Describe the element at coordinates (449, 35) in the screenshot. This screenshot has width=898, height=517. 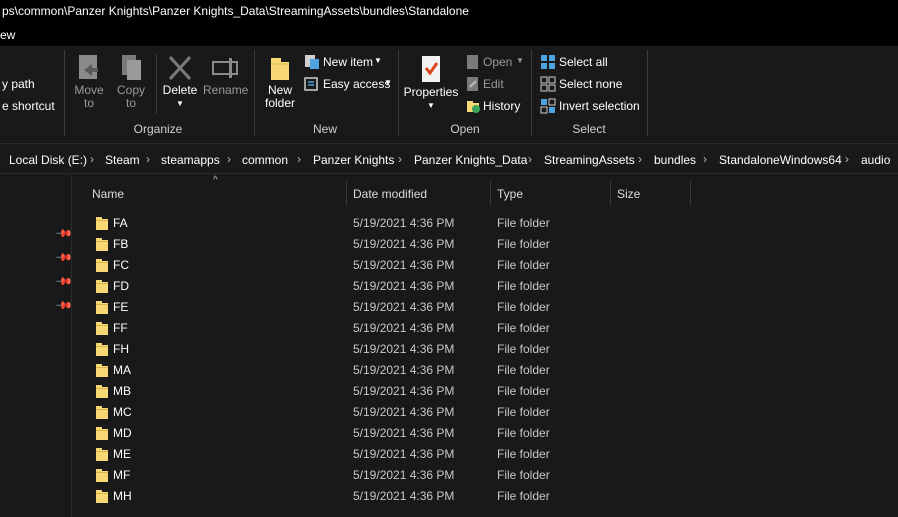
I see `ribbon-tab-bar: ew` at that location.